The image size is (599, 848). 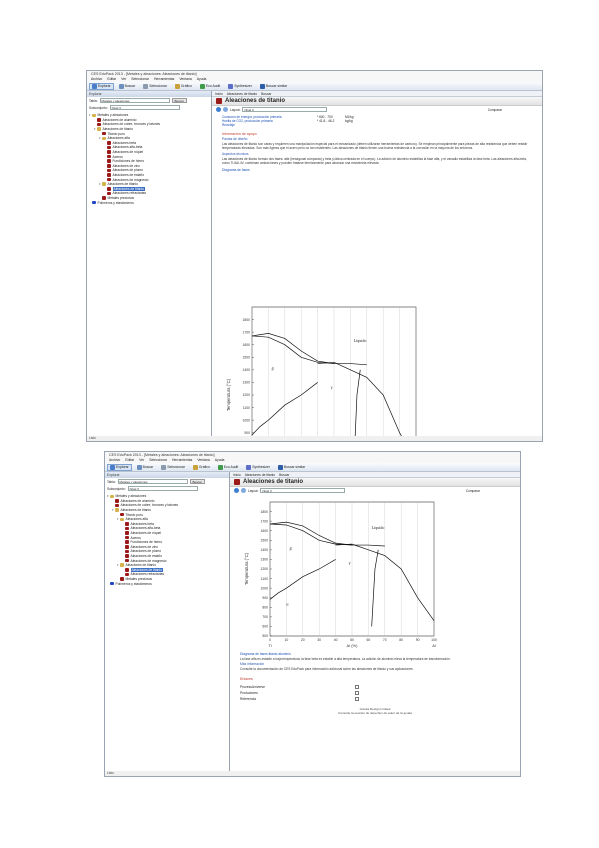 I want to click on link-option: Referencia, so click(x=380, y=699).